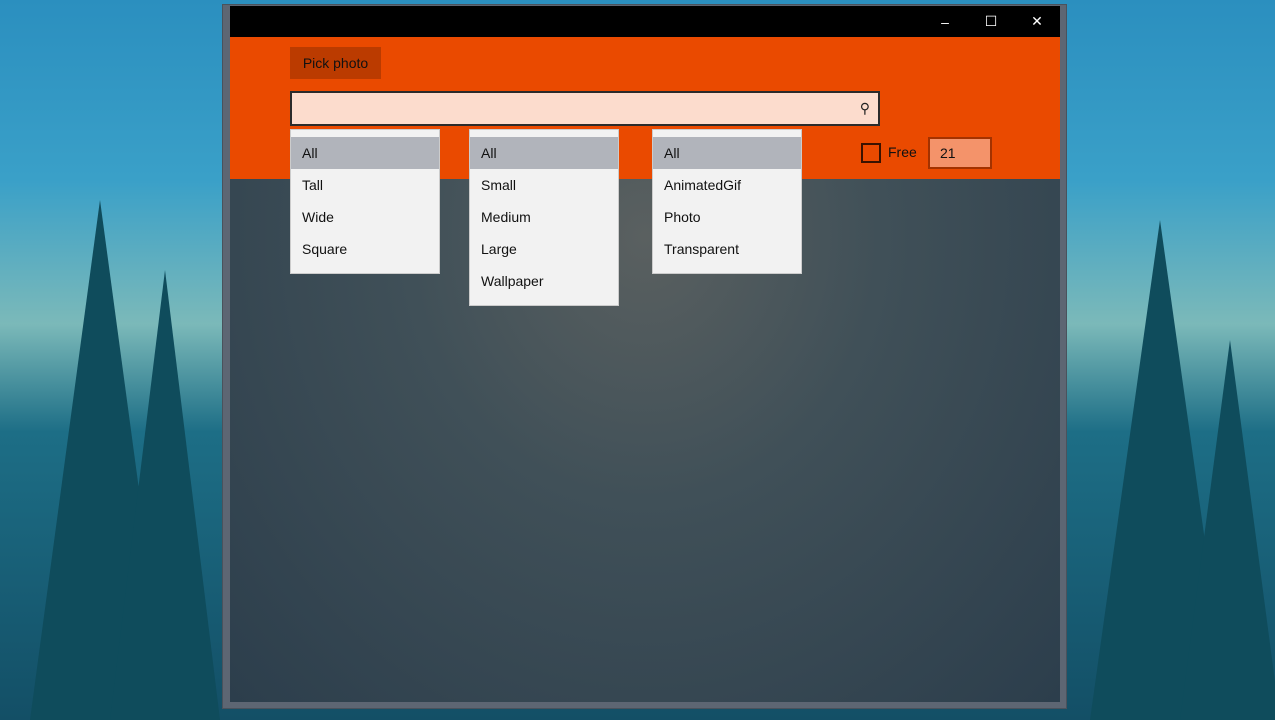 Image resolution: width=1275 pixels, height=720 pixels. Describe the element at coordinates (365, 217) in the screenshot. I see `list-item: Wide` at that location.